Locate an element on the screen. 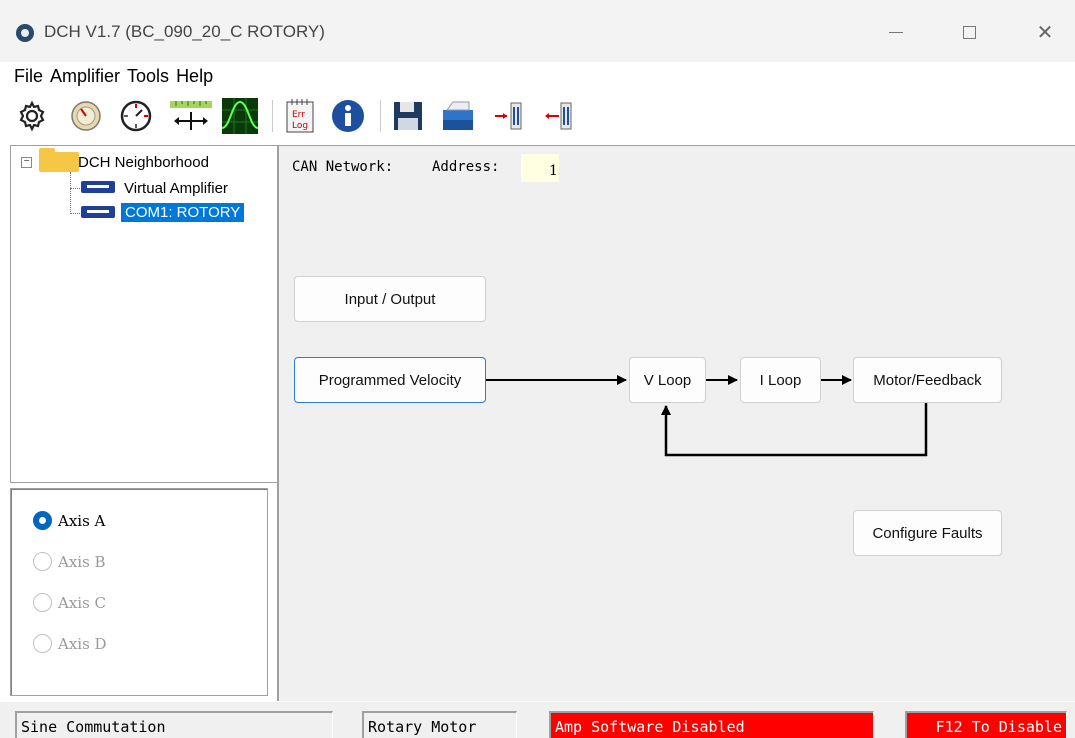  error-log-icon: Err Log is located at coordinates (300, 116).